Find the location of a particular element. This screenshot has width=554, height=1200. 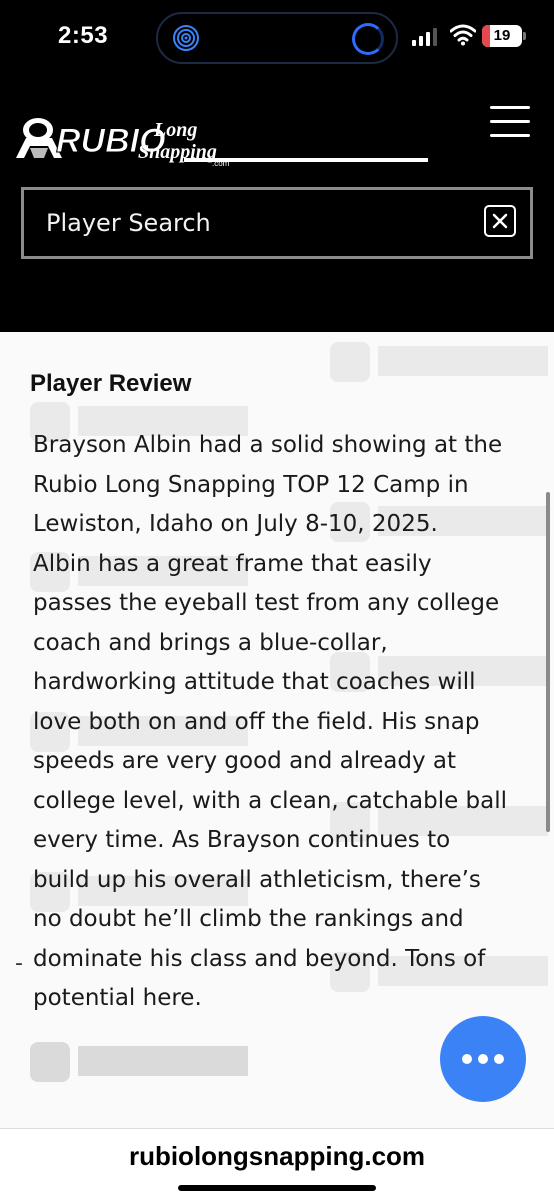

review-line: Rubio Long Snapping TOP 12 Camp in is located at coordinates (251, 484).